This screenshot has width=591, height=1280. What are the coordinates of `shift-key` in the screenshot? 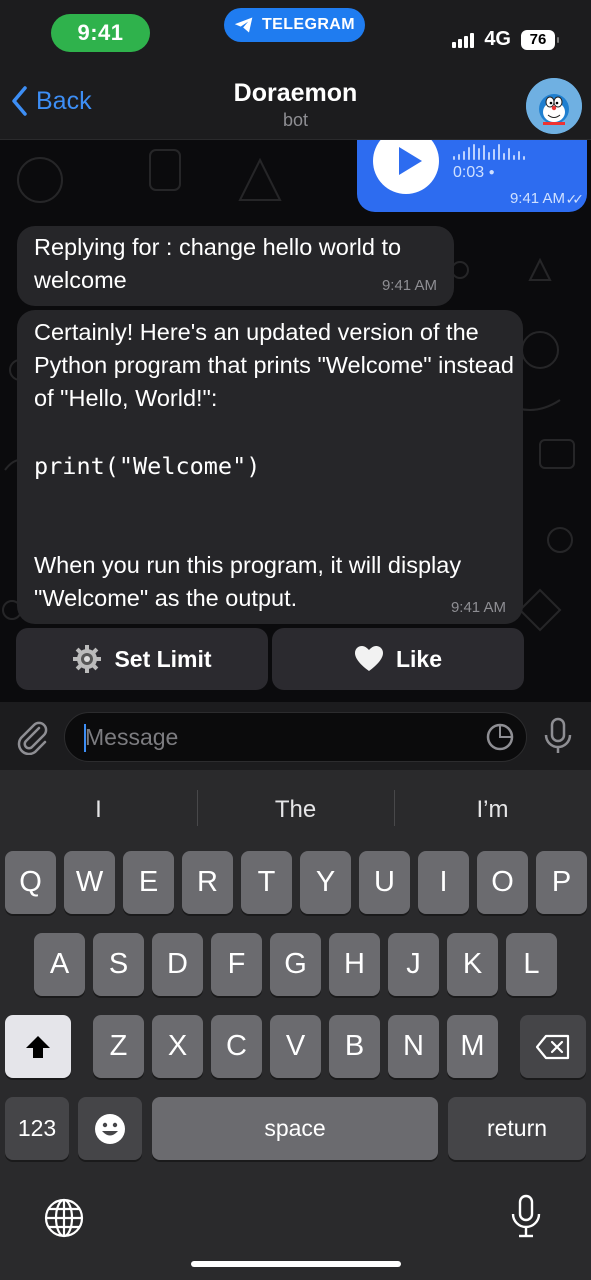 It's located at (38, 1046).